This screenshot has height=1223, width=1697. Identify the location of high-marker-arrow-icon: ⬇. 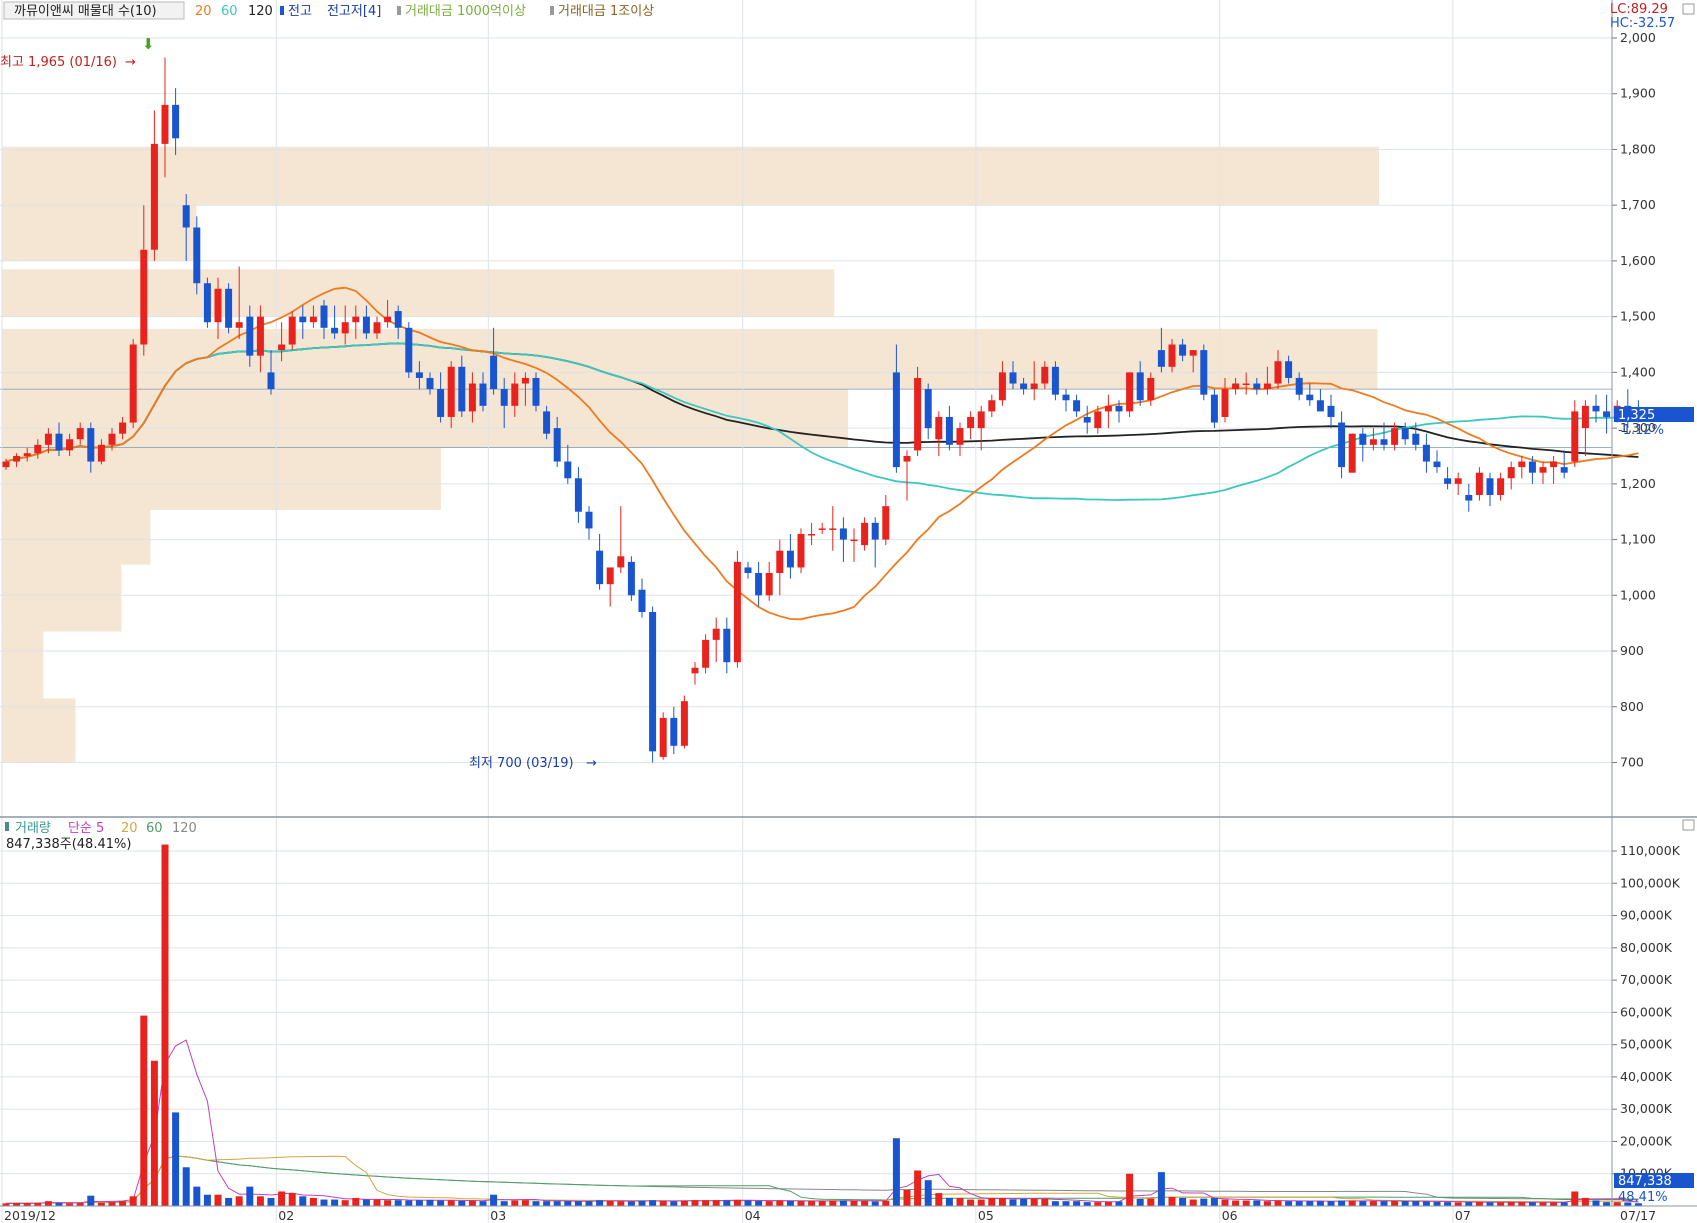
(148, 44).